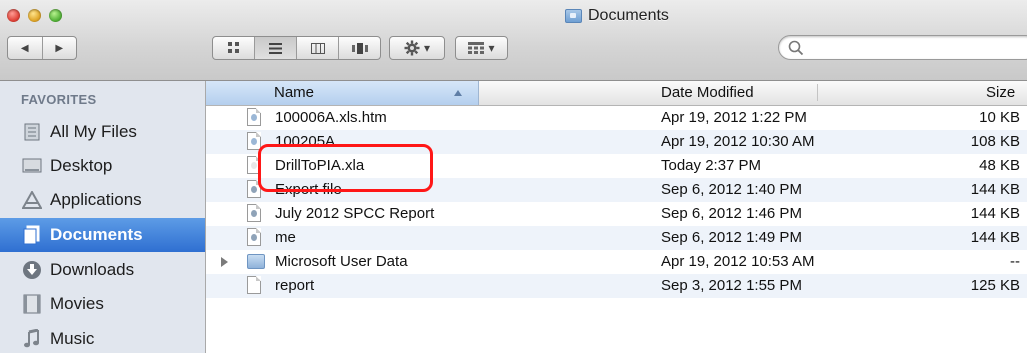  What do you see at coordinates (731, 213) in the screenshot?
I see `file-date: Sep 6, 2012 1:46 PM` at bounding box center [731, 213].